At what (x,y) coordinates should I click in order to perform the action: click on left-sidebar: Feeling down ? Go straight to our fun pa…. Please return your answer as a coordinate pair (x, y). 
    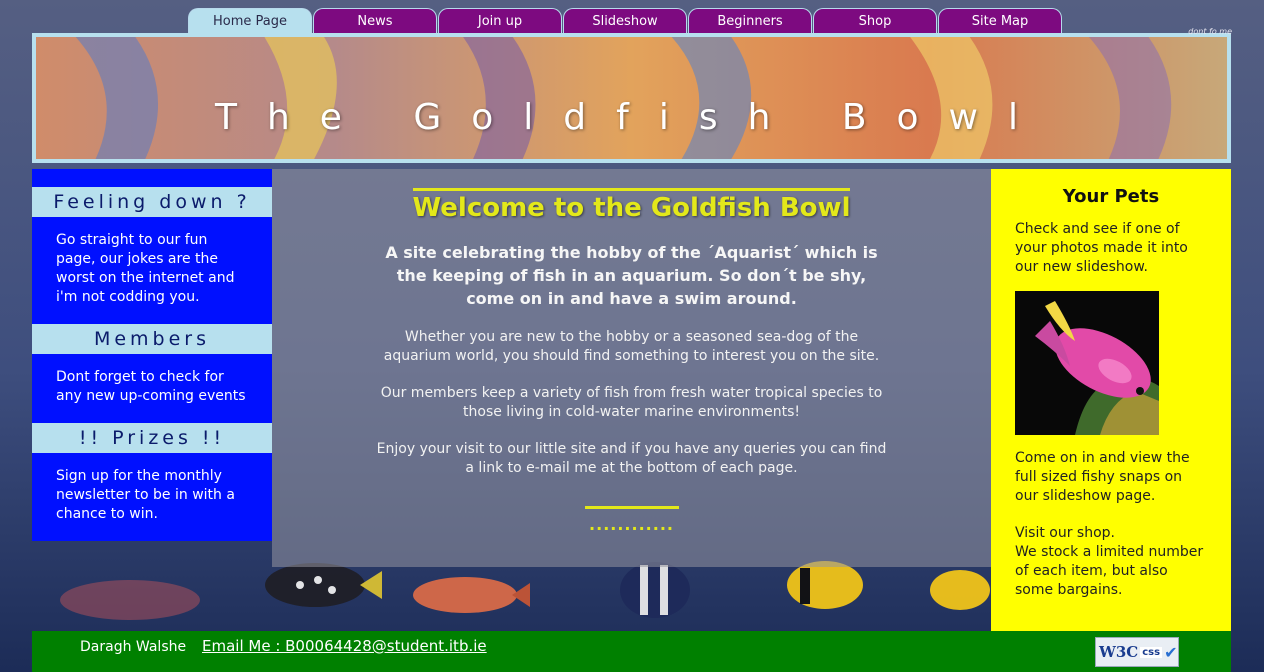
    Looking at the image, I should click on (152, 355).